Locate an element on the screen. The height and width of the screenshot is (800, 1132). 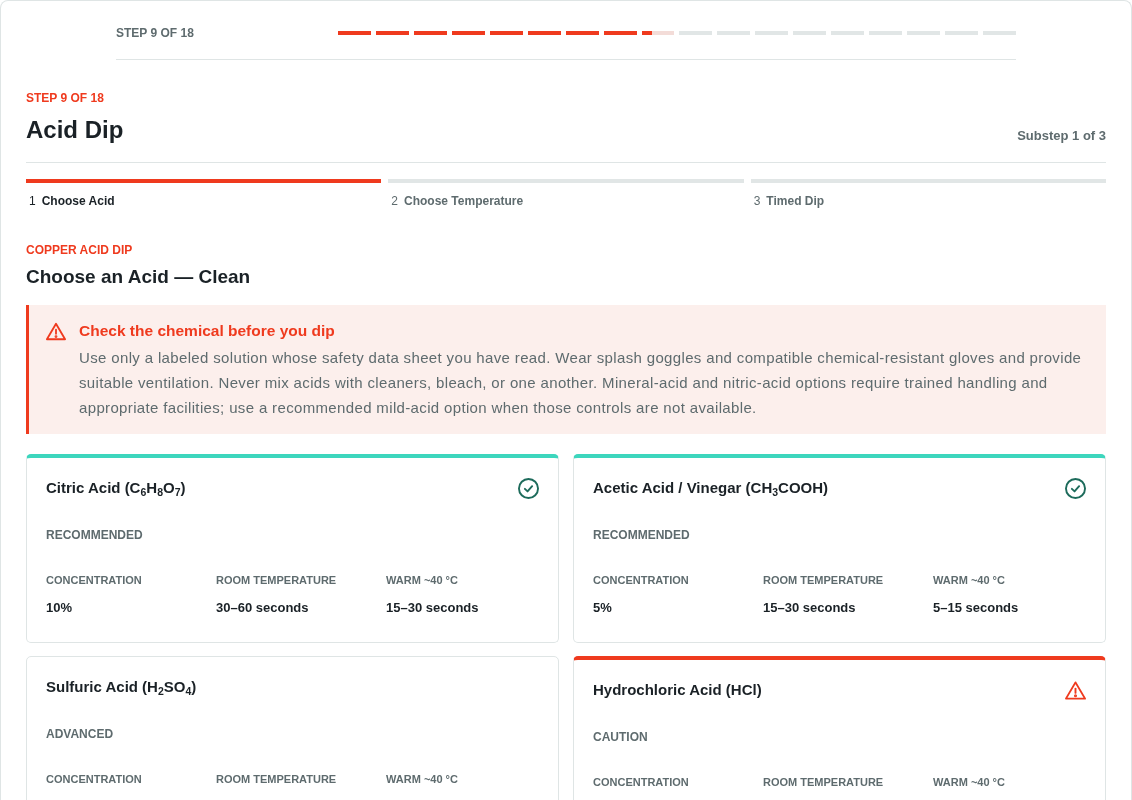
field-value: 10% is located at coordinates (60, 608).